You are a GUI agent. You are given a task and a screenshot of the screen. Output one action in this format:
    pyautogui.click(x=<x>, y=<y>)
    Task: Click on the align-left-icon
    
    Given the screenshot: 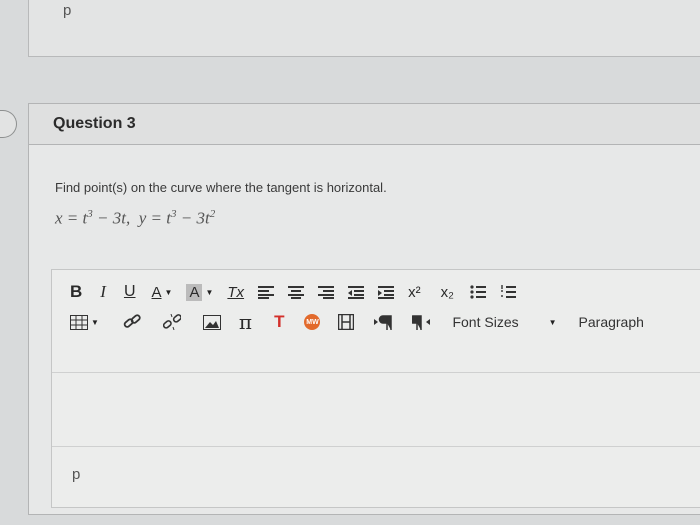 What is the action you would take?
    pyautogui.click(x=266, y=292)
    